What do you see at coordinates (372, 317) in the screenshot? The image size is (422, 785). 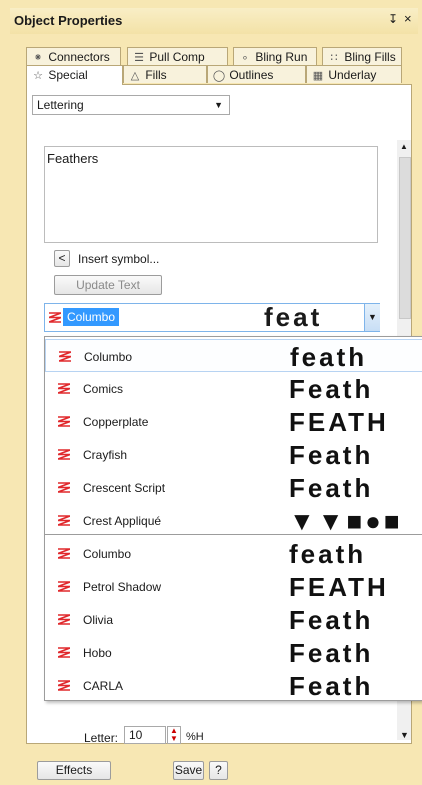 I see `font-dropdown-button: ▼` at bounding box center [372, 317].